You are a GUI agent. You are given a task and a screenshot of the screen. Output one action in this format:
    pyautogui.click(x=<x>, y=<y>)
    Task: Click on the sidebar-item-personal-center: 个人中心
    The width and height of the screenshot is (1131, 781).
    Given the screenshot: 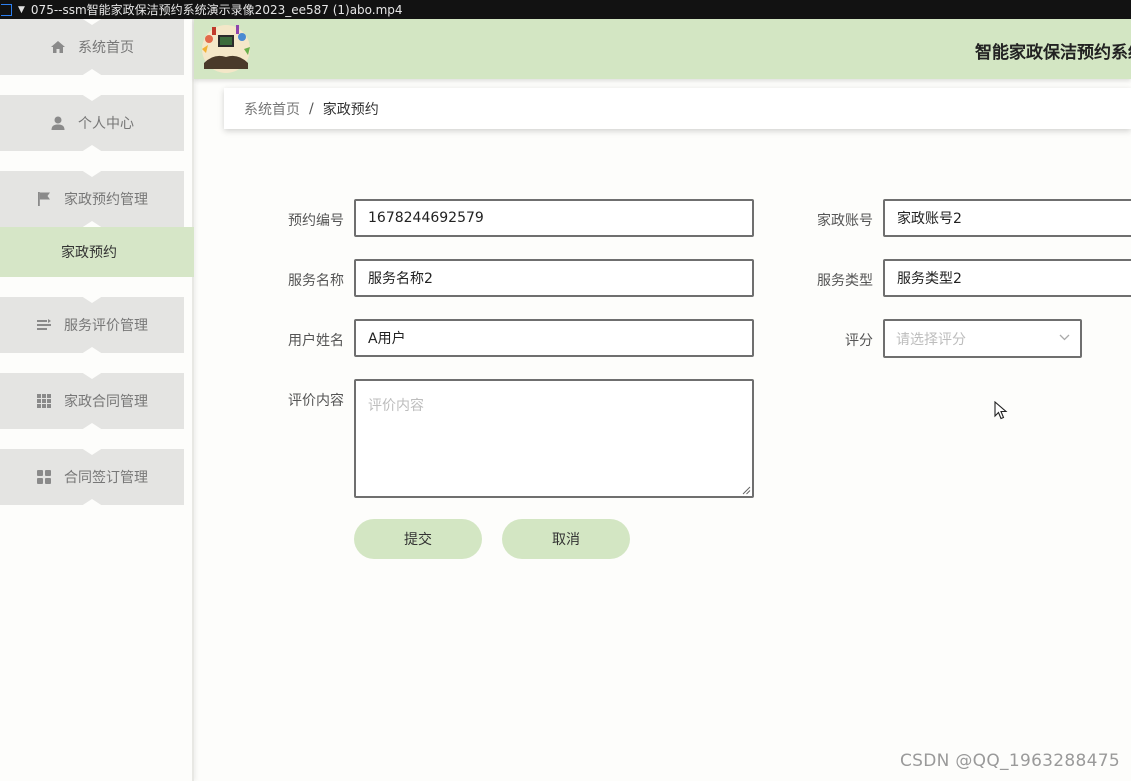 What is the action you would take?
    pyautogui.click(x=92, y=123)
    